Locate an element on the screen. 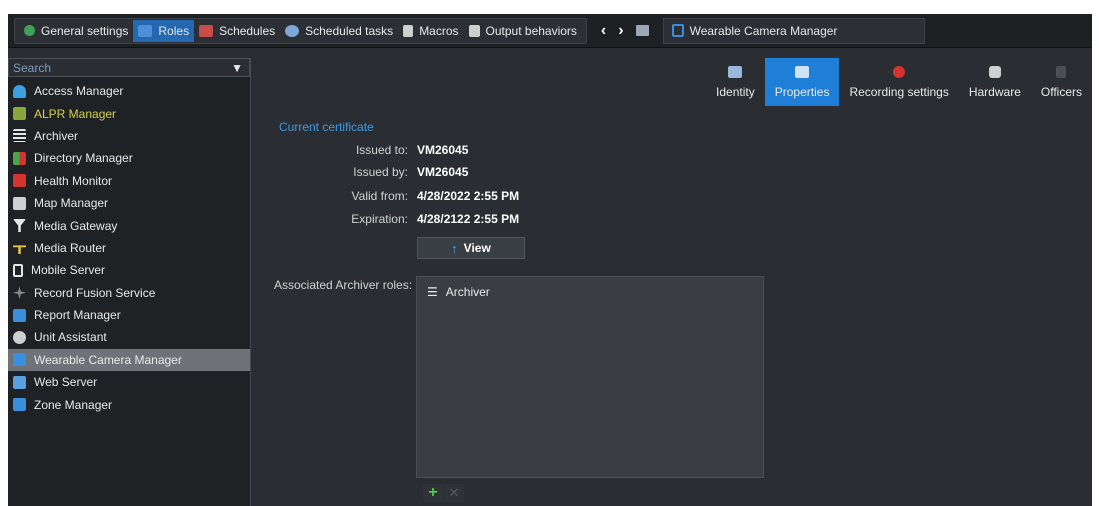 Image resolution: width=1099 pixels, height=506 pixels. directory-manager-icon is located at coordinates (19, 158).